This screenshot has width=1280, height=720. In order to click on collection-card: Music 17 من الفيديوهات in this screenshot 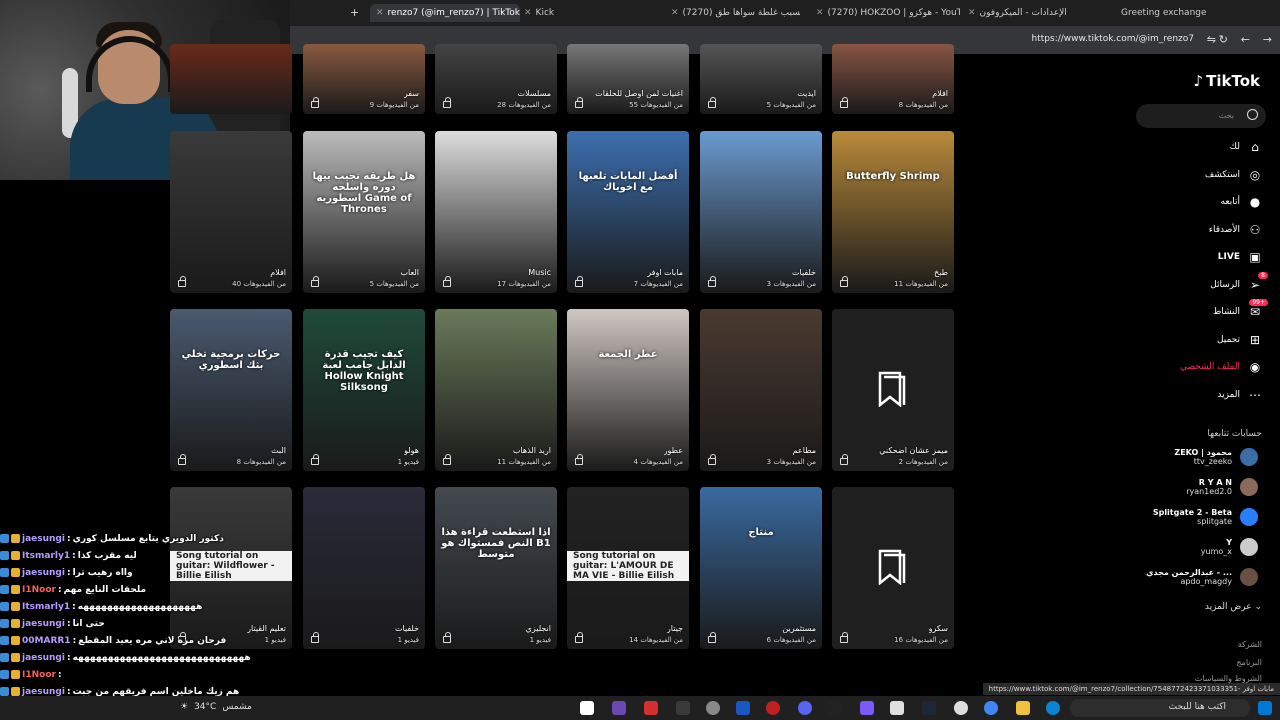, I will do `click(496, 212)`.